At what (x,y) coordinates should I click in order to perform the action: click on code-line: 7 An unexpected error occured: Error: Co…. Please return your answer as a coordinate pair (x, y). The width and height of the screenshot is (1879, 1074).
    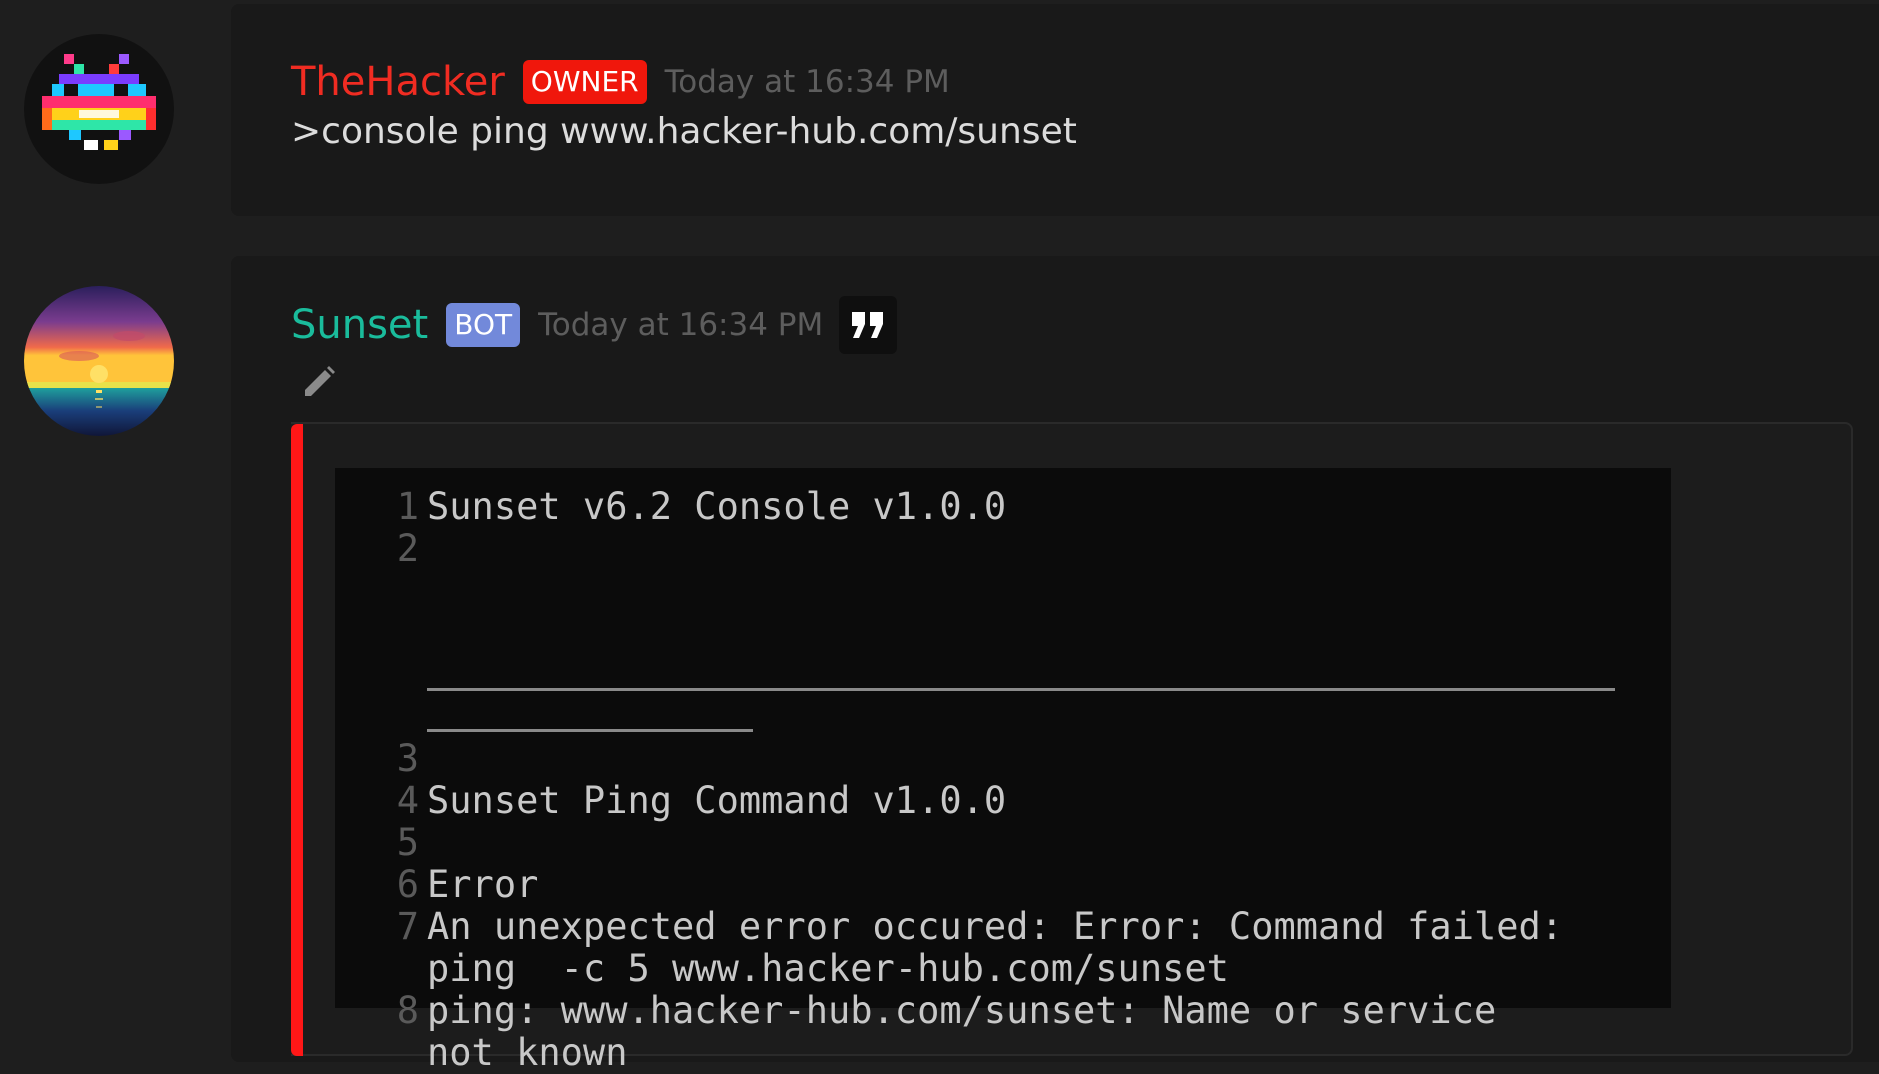
    Looking at the image, I should click on (1003, 948).